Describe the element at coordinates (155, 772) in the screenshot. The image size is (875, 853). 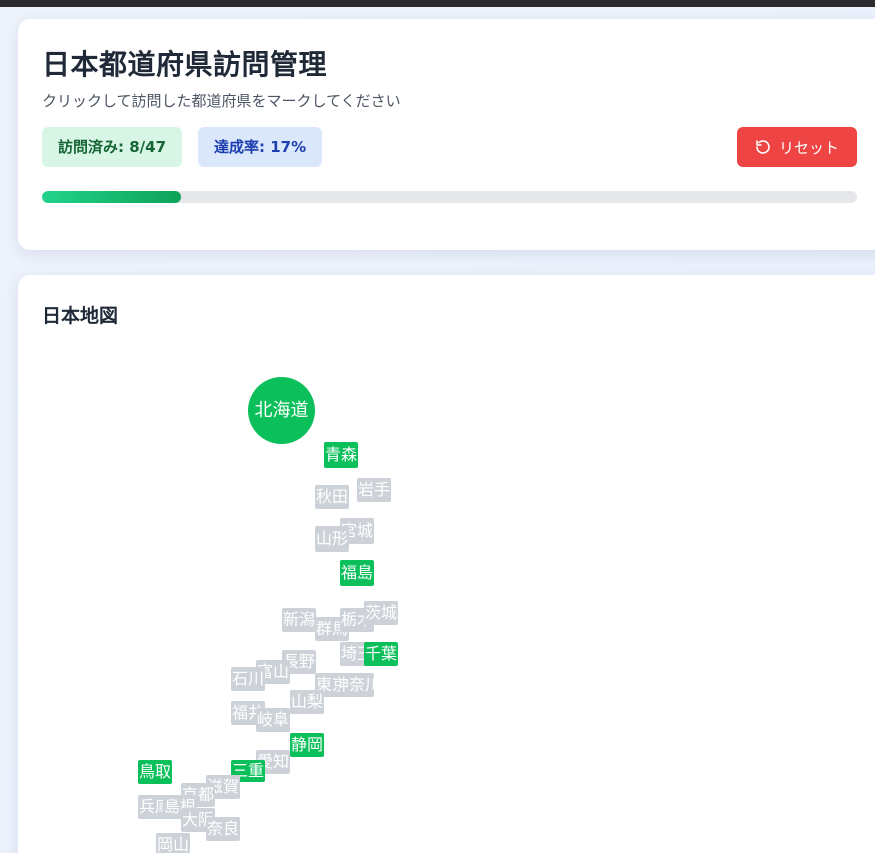
I see `prefecture-24: 鳥取` at that location.